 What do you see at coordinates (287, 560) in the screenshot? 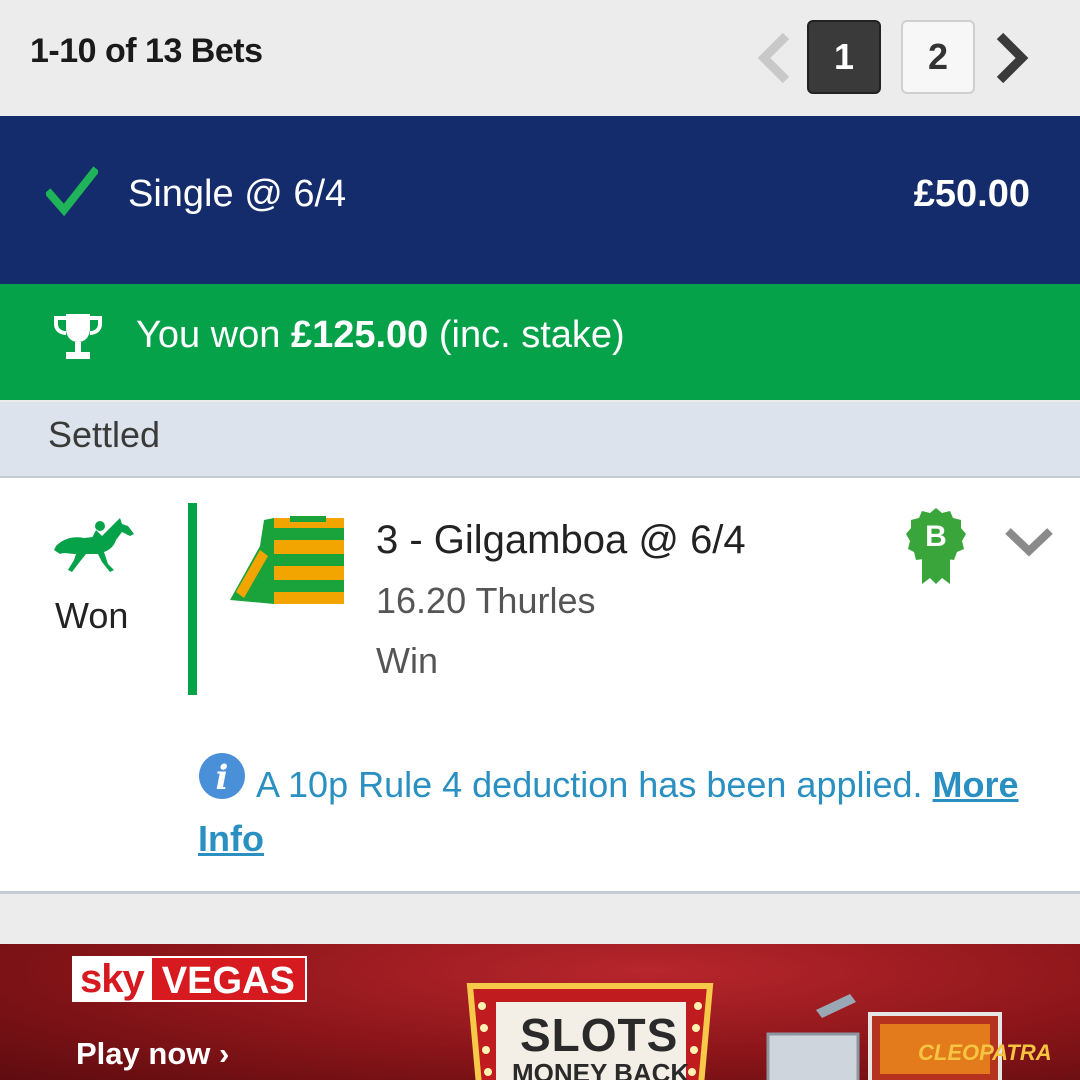
I see `jockey-silks-icon` at bounding box center [287, 560].